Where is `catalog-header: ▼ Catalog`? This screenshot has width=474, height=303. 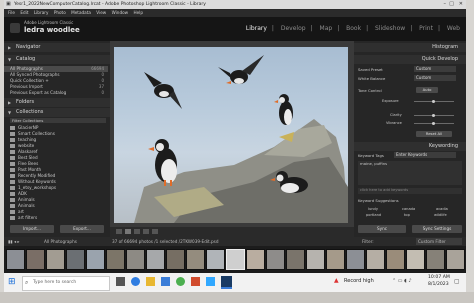 catalog-header: ▼ Catalog is located at coordinates (63, 59).